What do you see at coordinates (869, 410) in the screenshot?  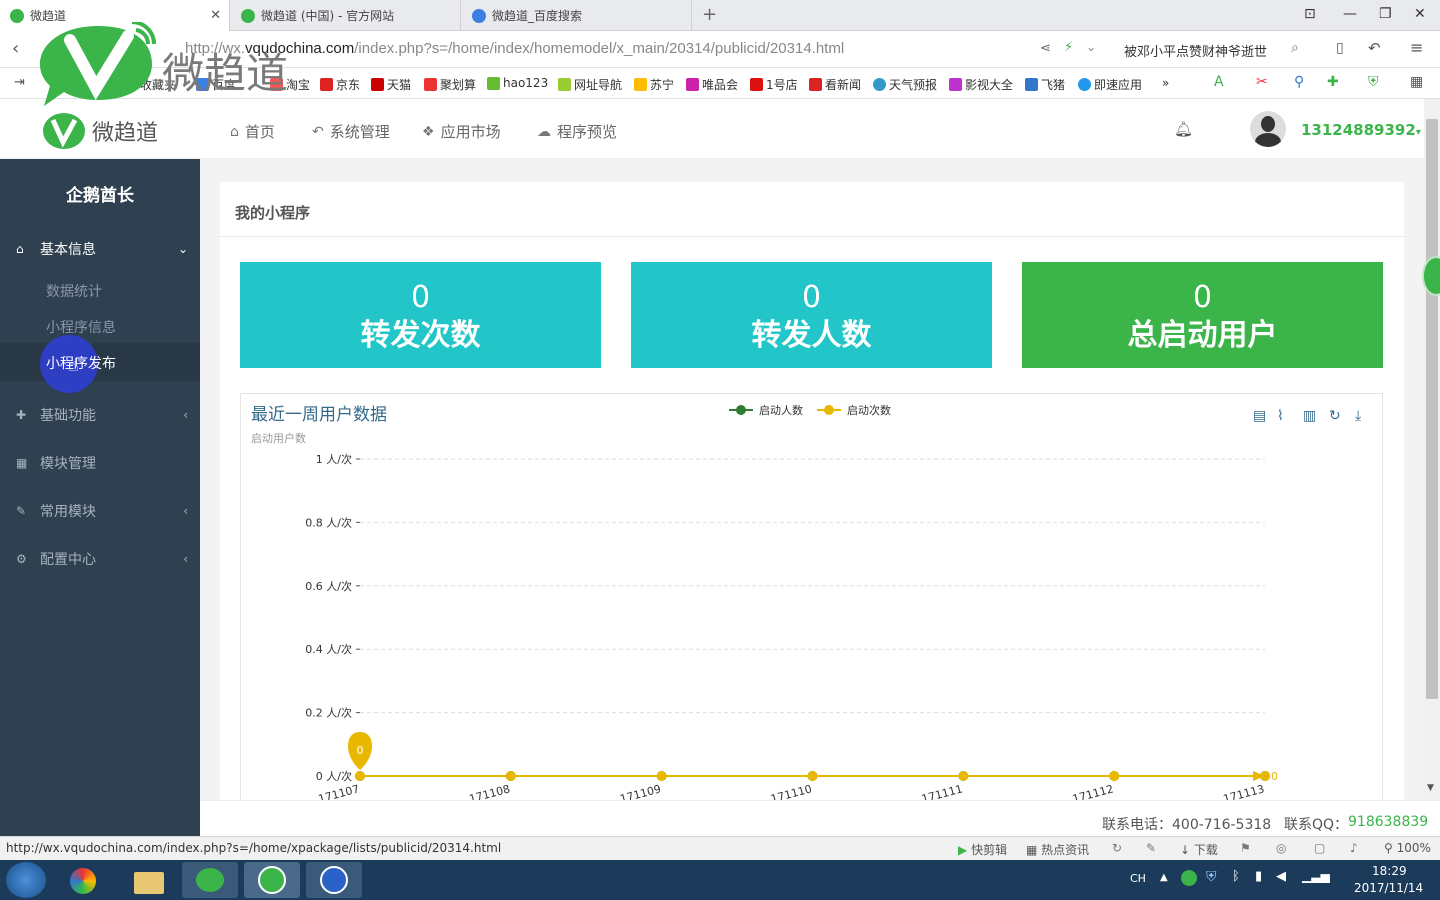 I see `legend-label: 启动次数` at bounding box center [869, 410].